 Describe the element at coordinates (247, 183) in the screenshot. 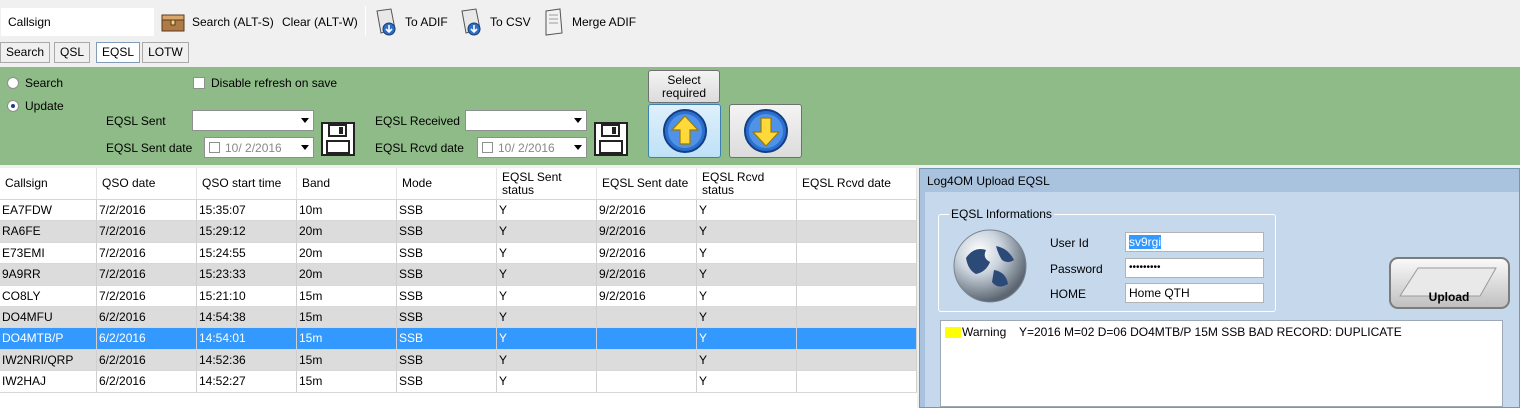

I see `column-header: QSO start time` at that location.